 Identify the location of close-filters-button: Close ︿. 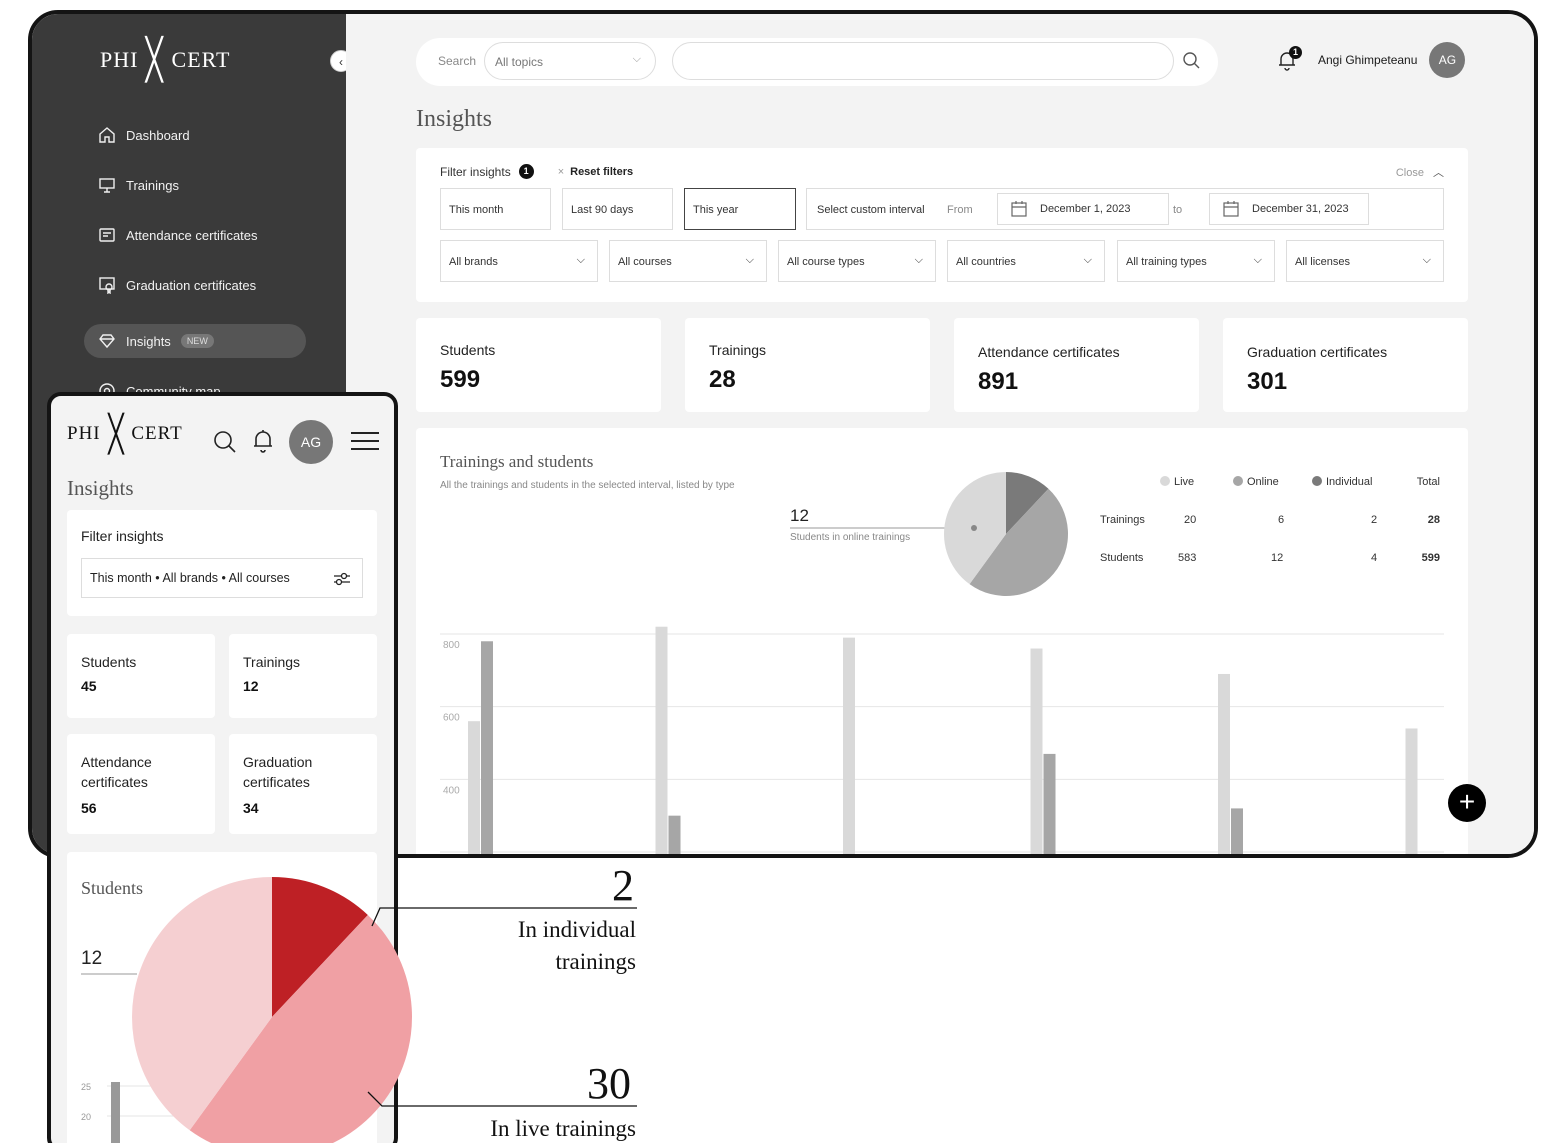
(1420, 172).